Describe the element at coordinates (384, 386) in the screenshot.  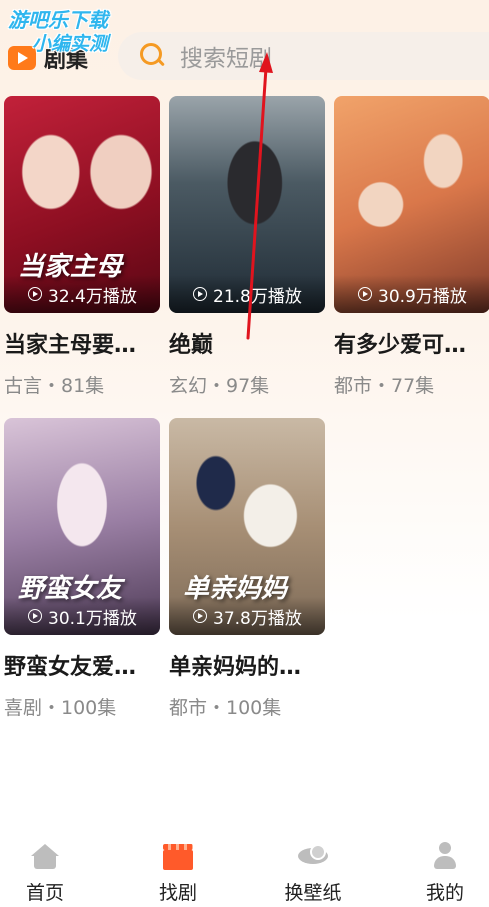
I see `drama-meta: 都市・77集` at that location.